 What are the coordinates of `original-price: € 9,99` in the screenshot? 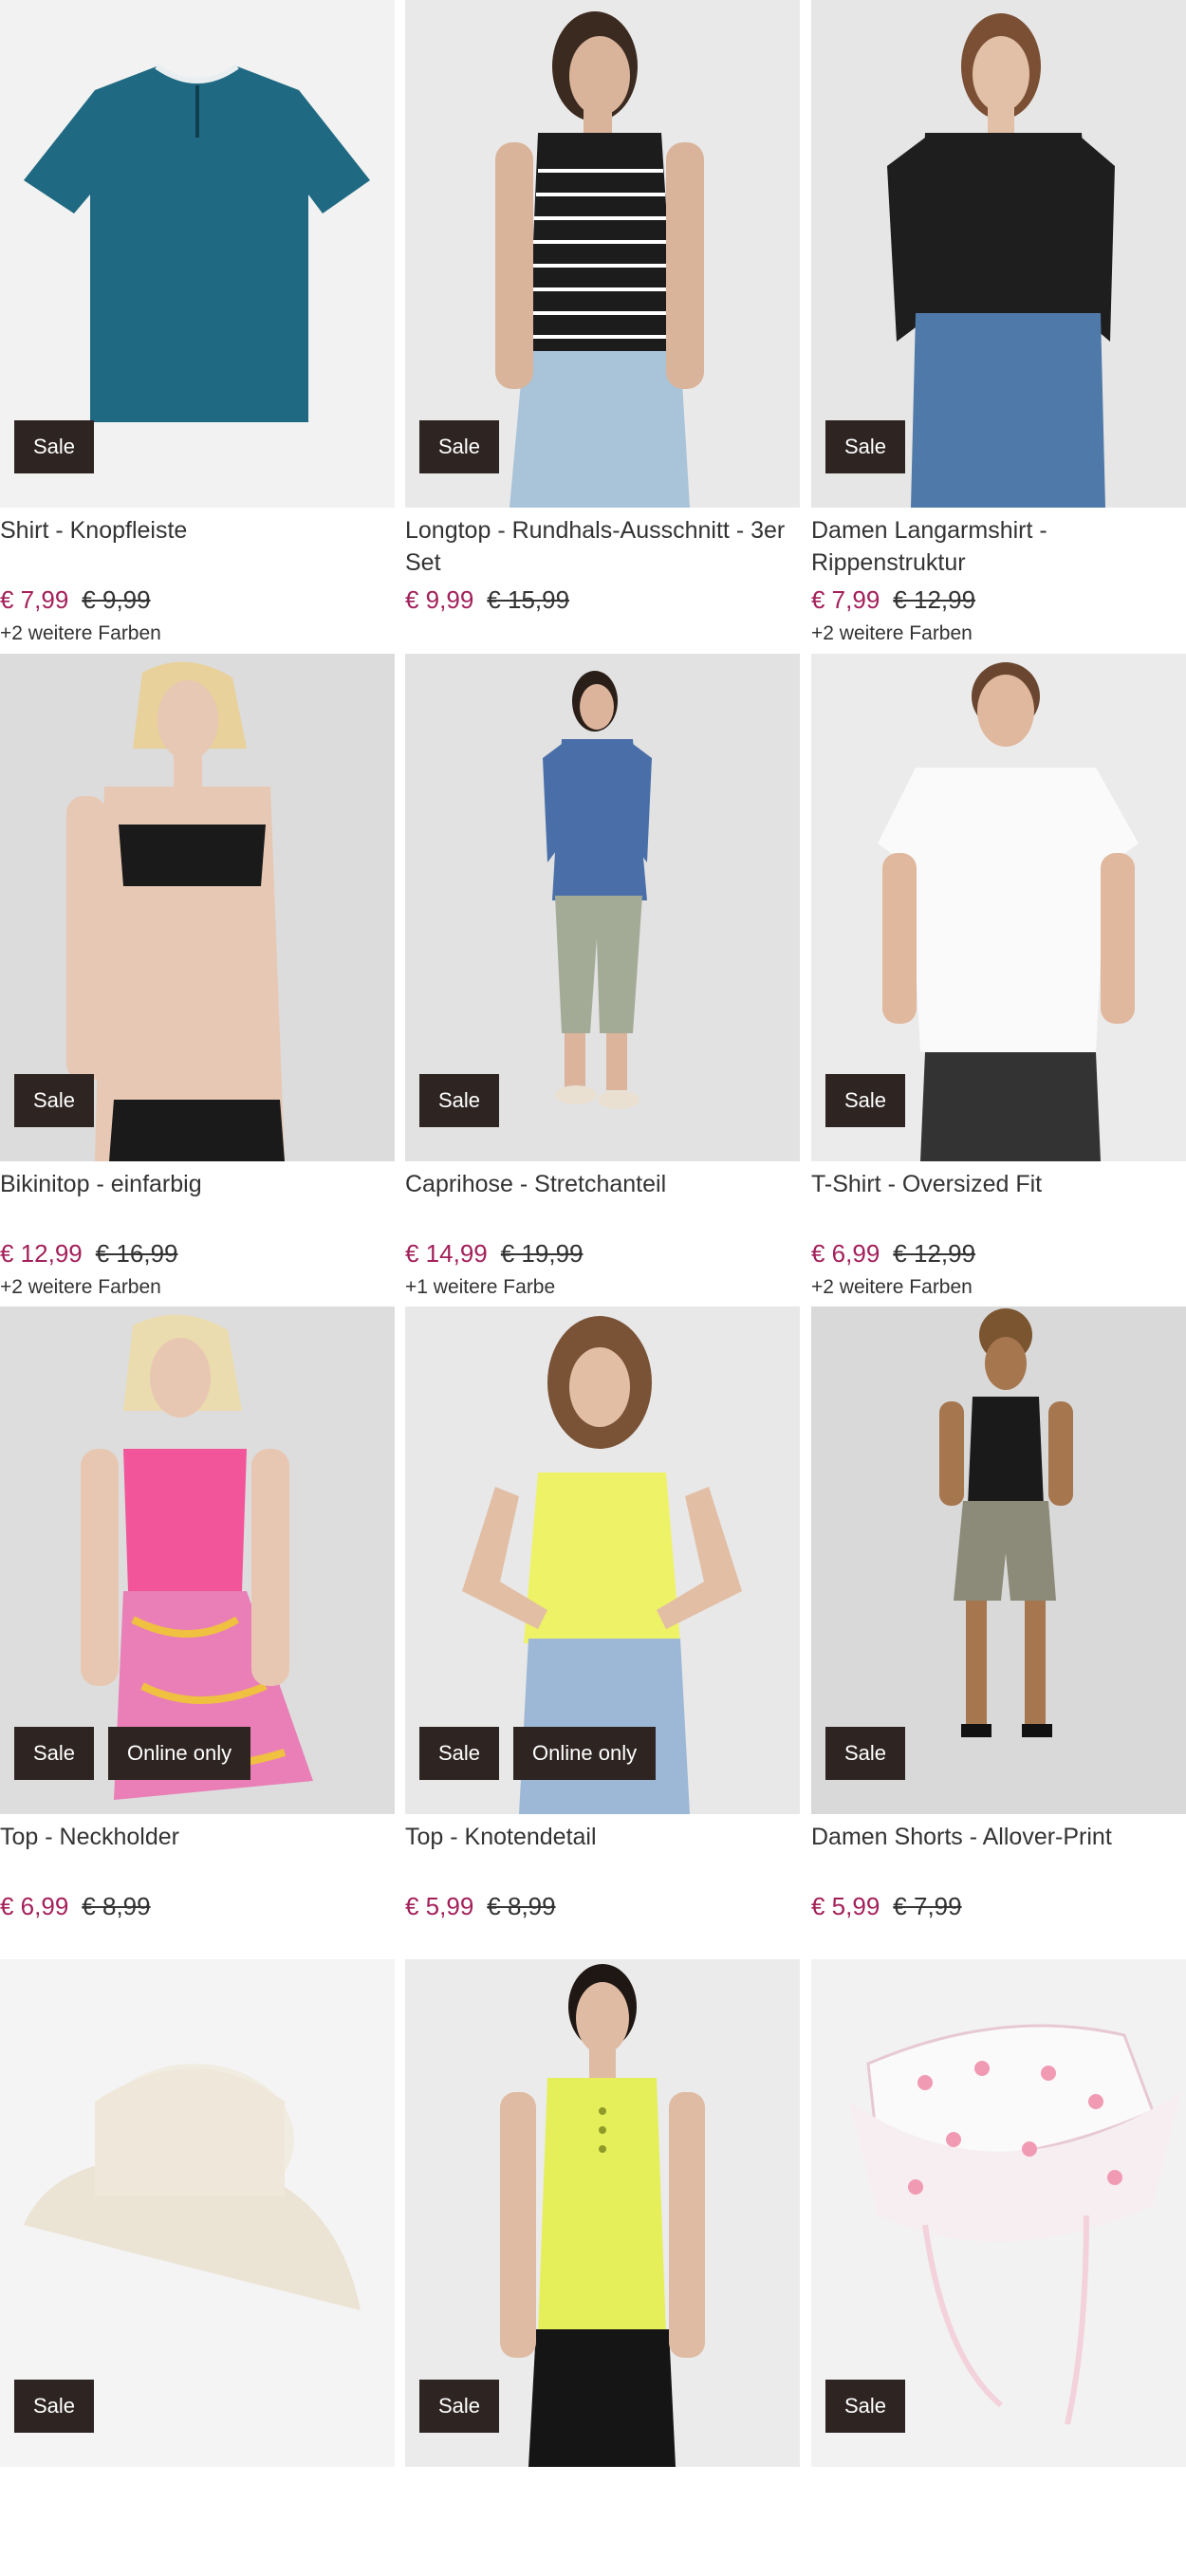 It's located at (116, 599).